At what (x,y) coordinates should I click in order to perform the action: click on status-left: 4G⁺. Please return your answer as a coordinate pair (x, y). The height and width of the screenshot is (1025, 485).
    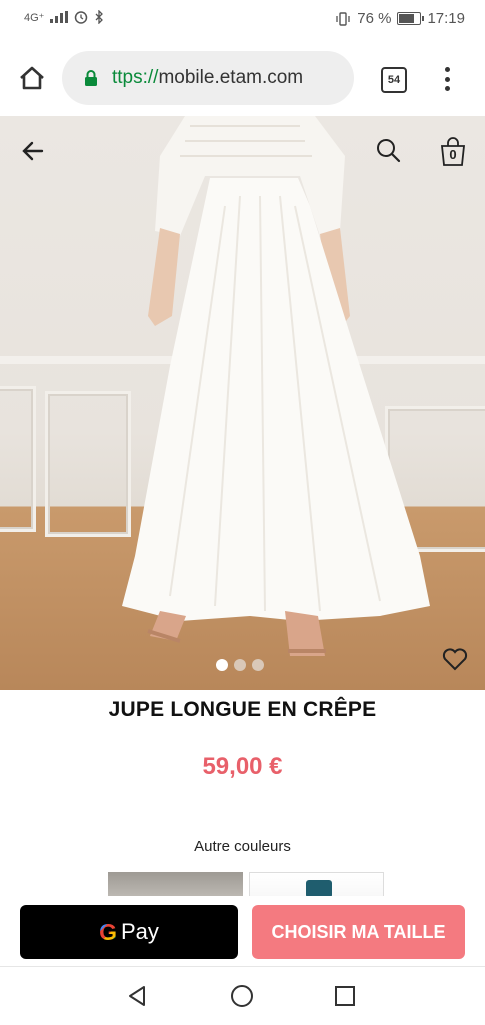
    Looking at the image, I should click on (64, 17).